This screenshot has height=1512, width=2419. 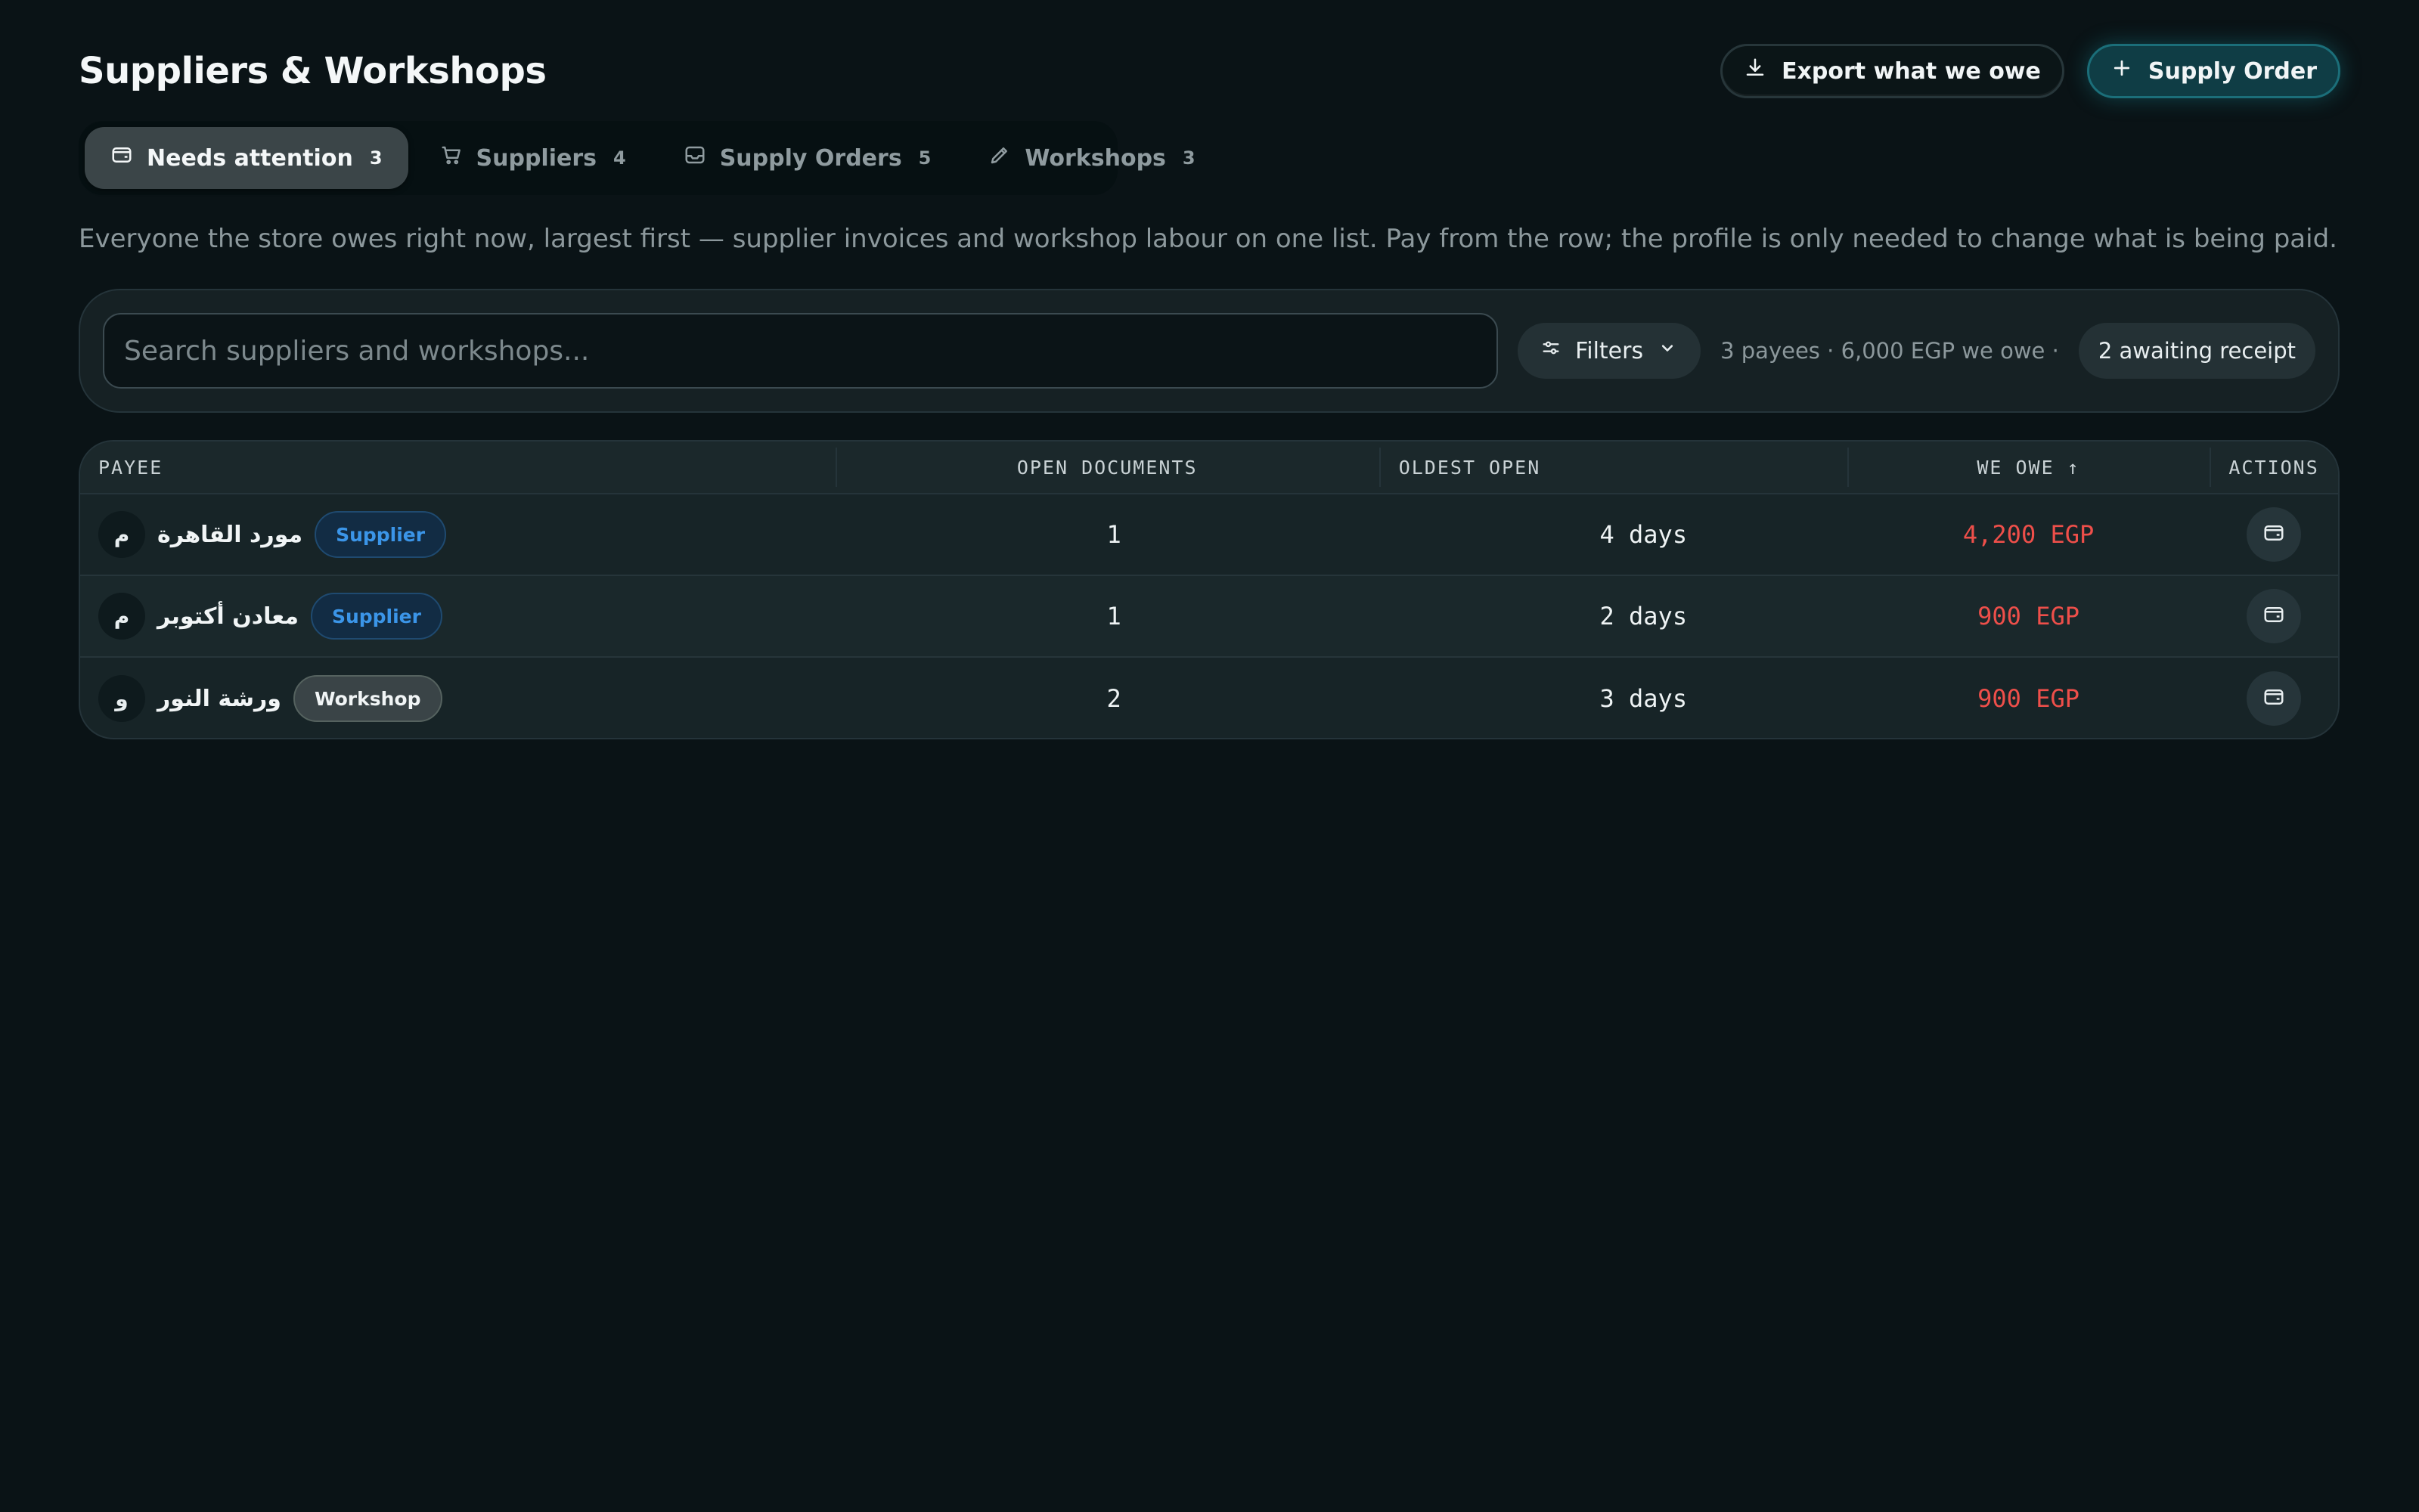 I want to click on tab-suppliers: Suppliers 4, so click(x=533, y=158).